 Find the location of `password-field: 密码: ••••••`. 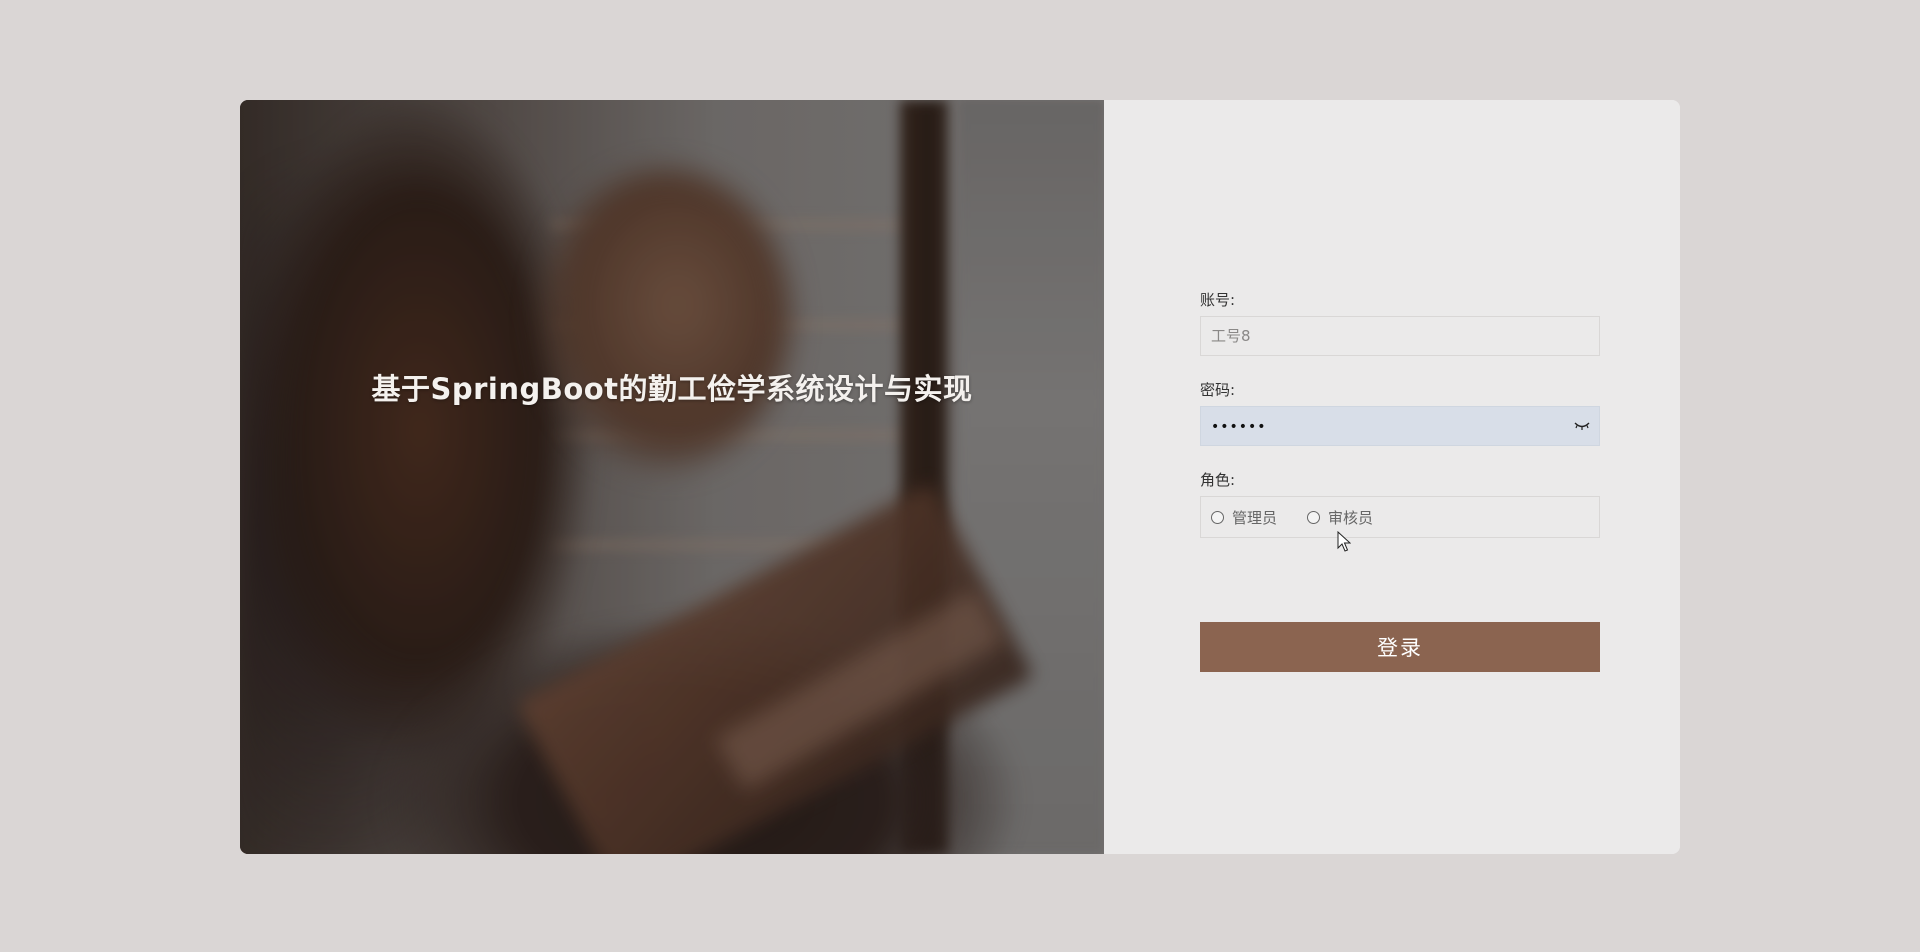

password-field: 密码: •••••• is located at coordinates (1400, 413).